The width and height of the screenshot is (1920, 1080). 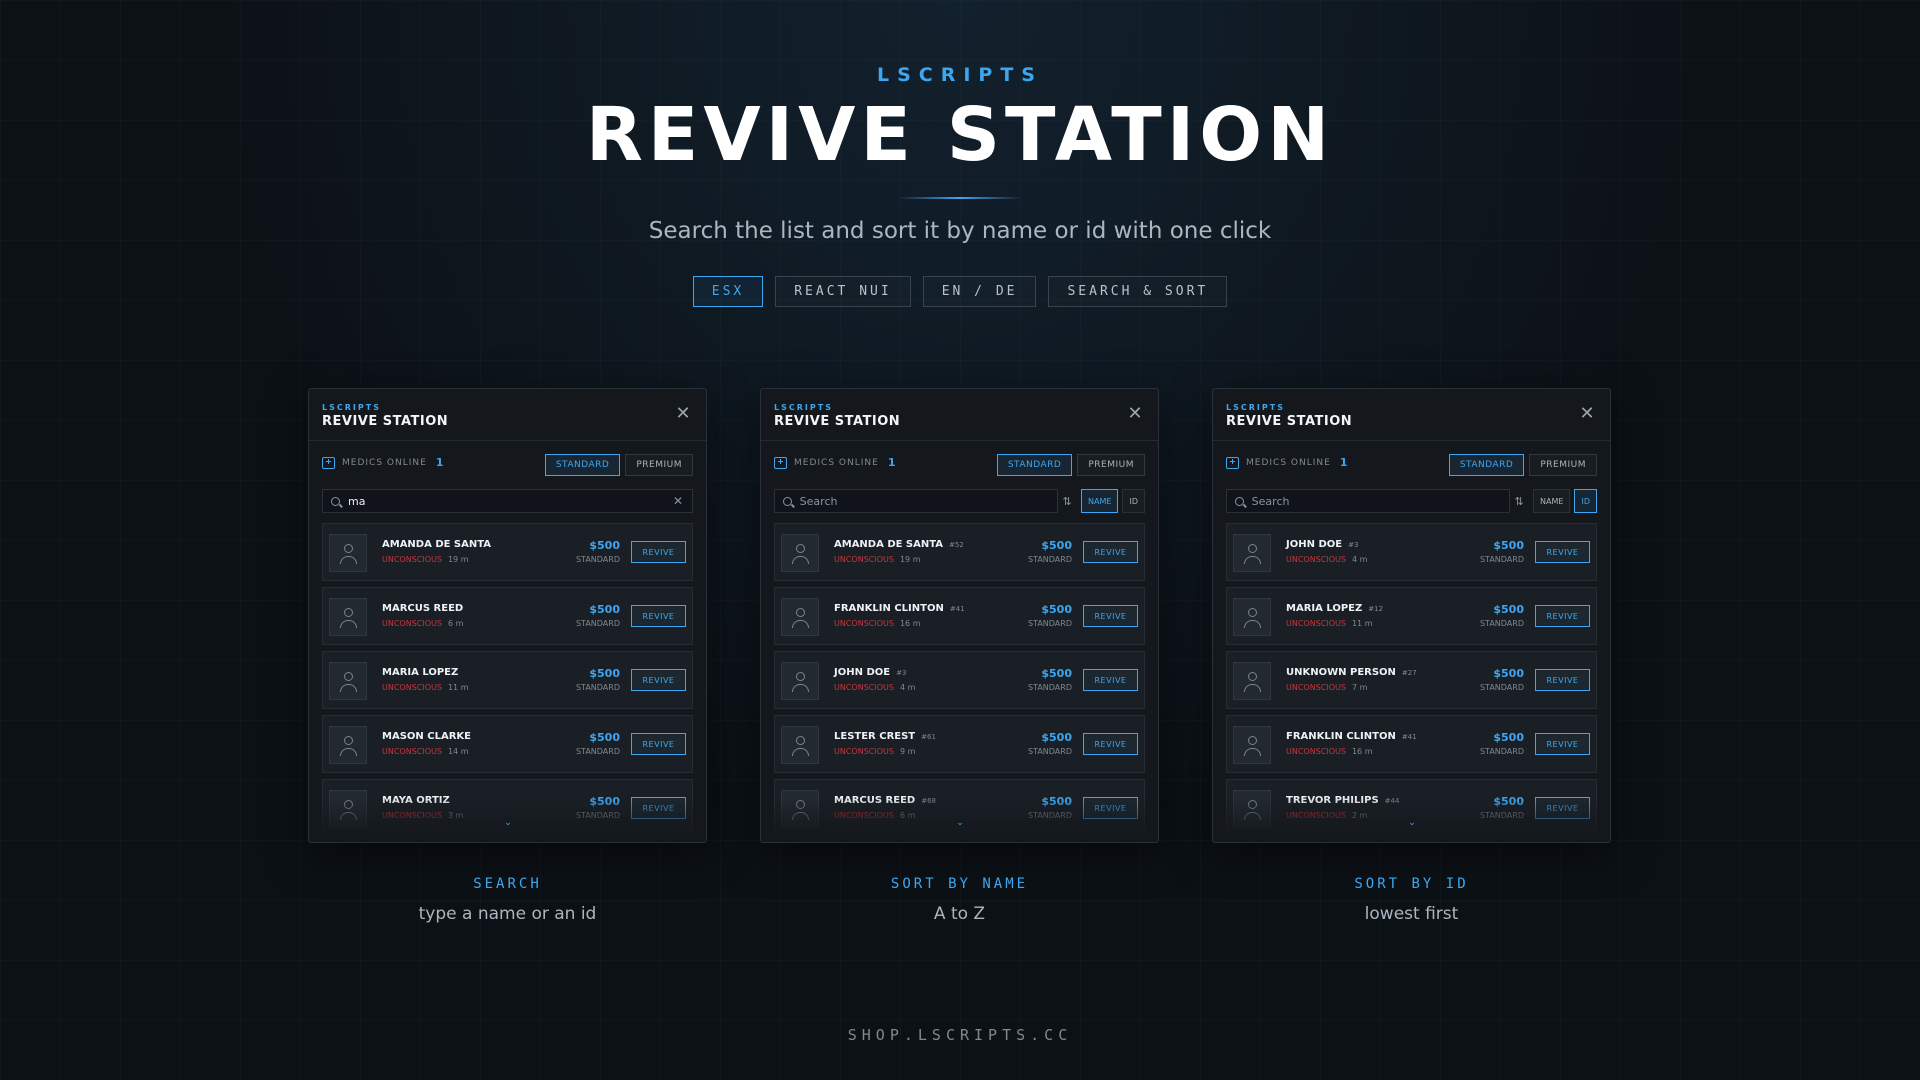 I want to click on brand-label: LSCRIPTS, so click(x=959, y=75).